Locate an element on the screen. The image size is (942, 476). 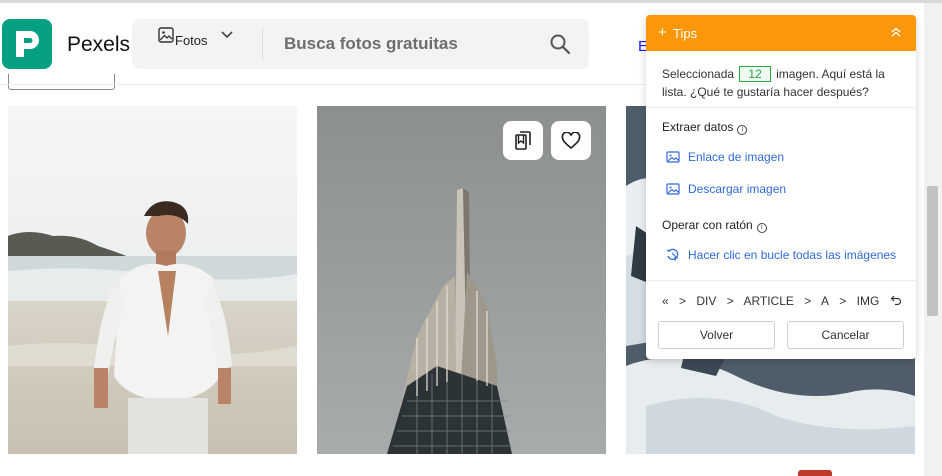
search-divider is located at coordinates (262, 44).